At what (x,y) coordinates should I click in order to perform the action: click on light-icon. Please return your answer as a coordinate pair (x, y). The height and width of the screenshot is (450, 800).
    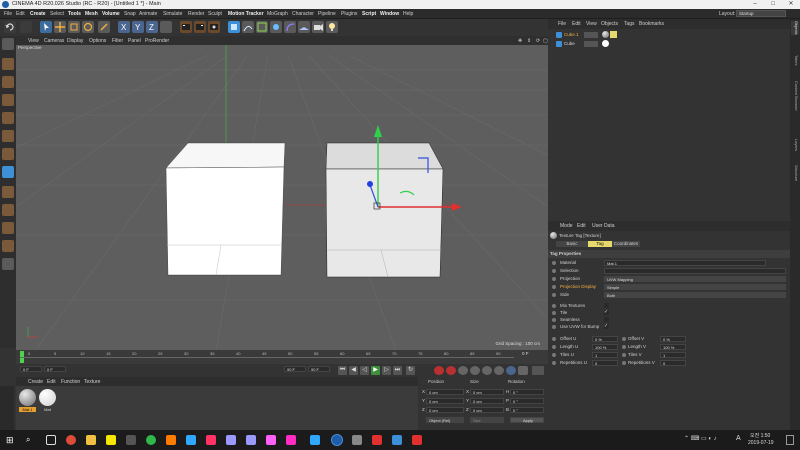
    Looking at the image, I should click on (332, 27).